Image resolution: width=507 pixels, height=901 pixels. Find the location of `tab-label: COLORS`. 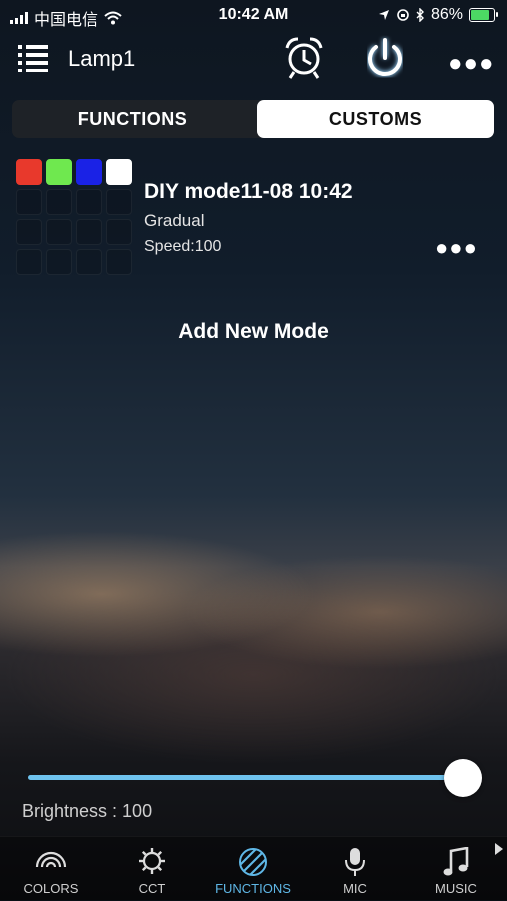

tab-label: COLORS is located at coordinates (51, 888).